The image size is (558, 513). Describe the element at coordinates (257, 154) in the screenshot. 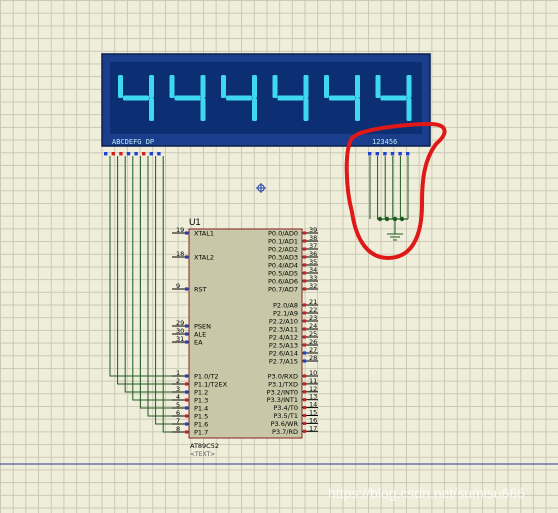

I see `display-pin-markers` at that location.